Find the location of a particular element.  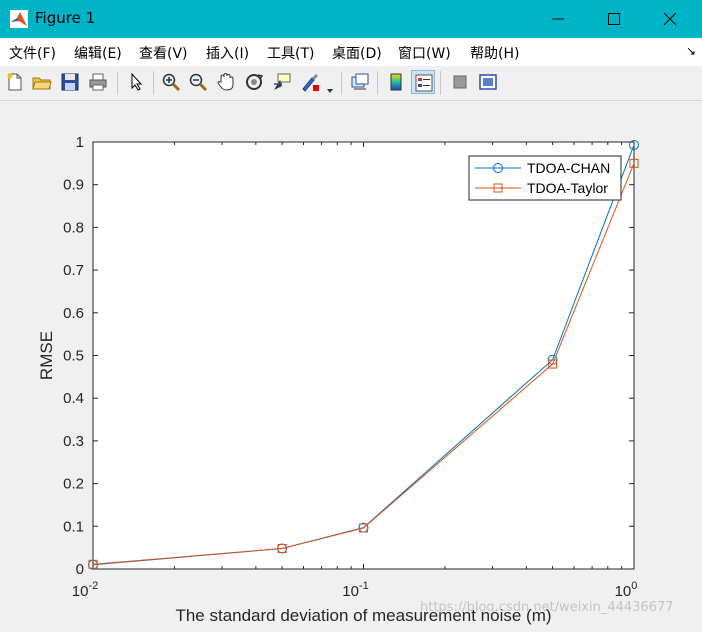

link-plot-button is located at coordinates (360, 82).